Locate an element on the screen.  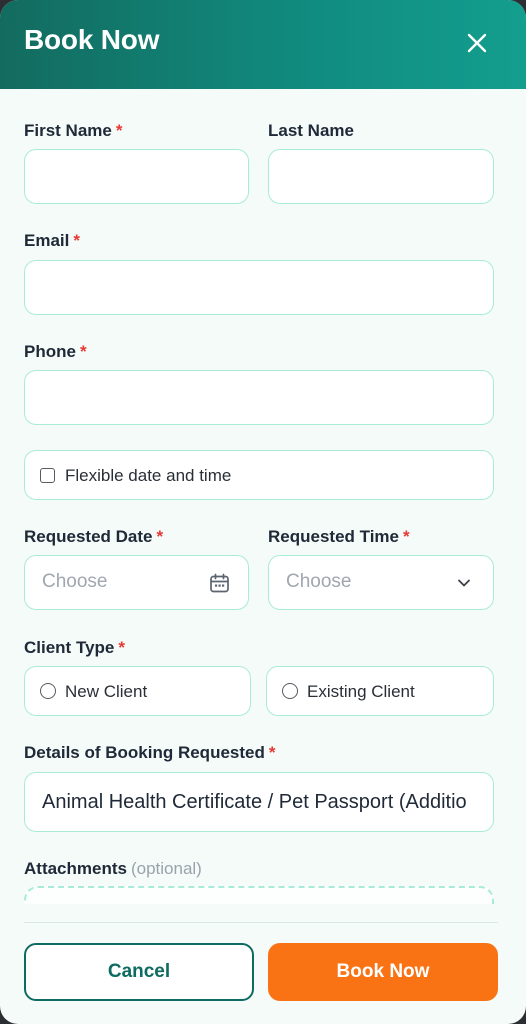
existing-client-radio is located at coordinates (290, 691).